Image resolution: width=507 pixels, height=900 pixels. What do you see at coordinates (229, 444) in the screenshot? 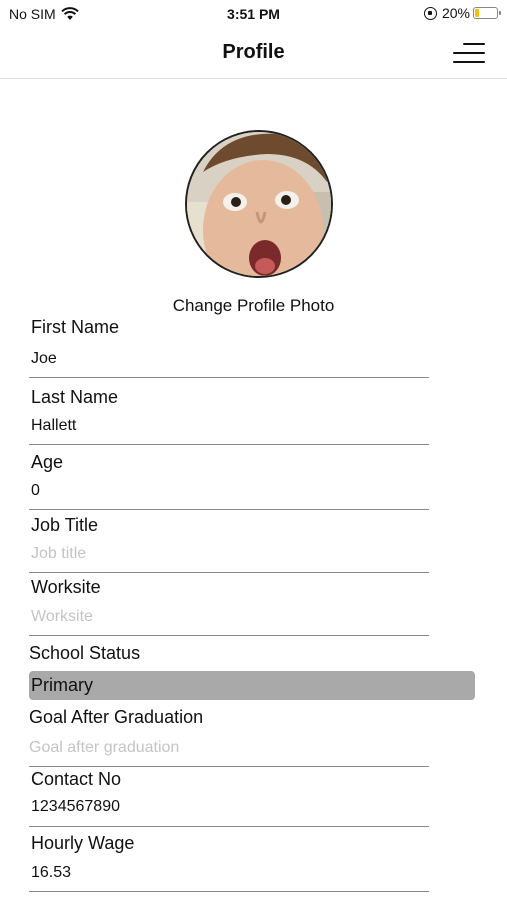
I see `last-name-divider` at bounding box center [229, 444].